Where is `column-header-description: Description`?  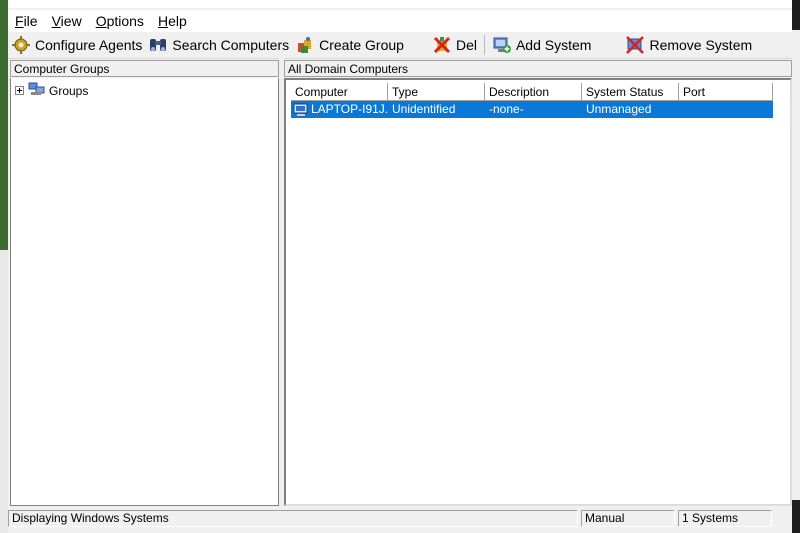
column-header-description: Description is located at coordinates (533, 92).